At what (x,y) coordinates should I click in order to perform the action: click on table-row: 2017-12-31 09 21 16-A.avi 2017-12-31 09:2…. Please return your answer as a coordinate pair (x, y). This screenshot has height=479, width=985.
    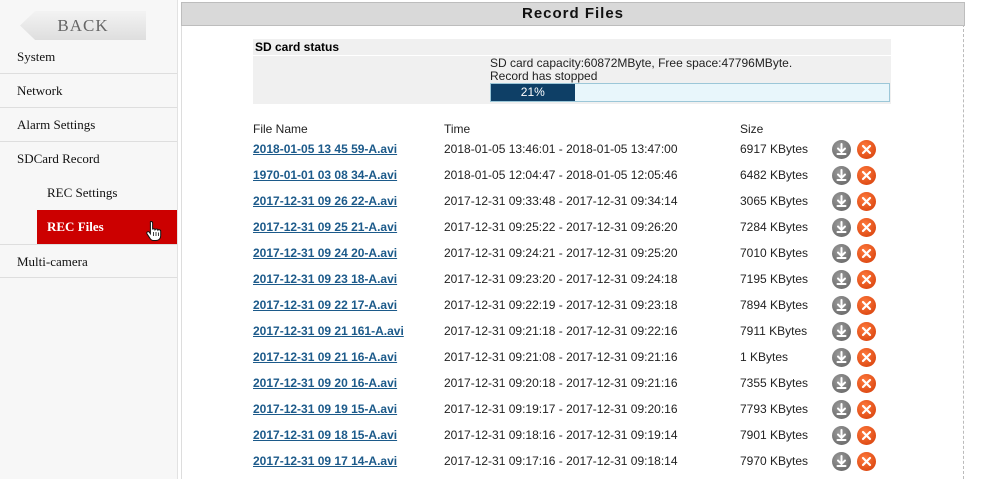
    Looking at the image, I should click on (450, 361).